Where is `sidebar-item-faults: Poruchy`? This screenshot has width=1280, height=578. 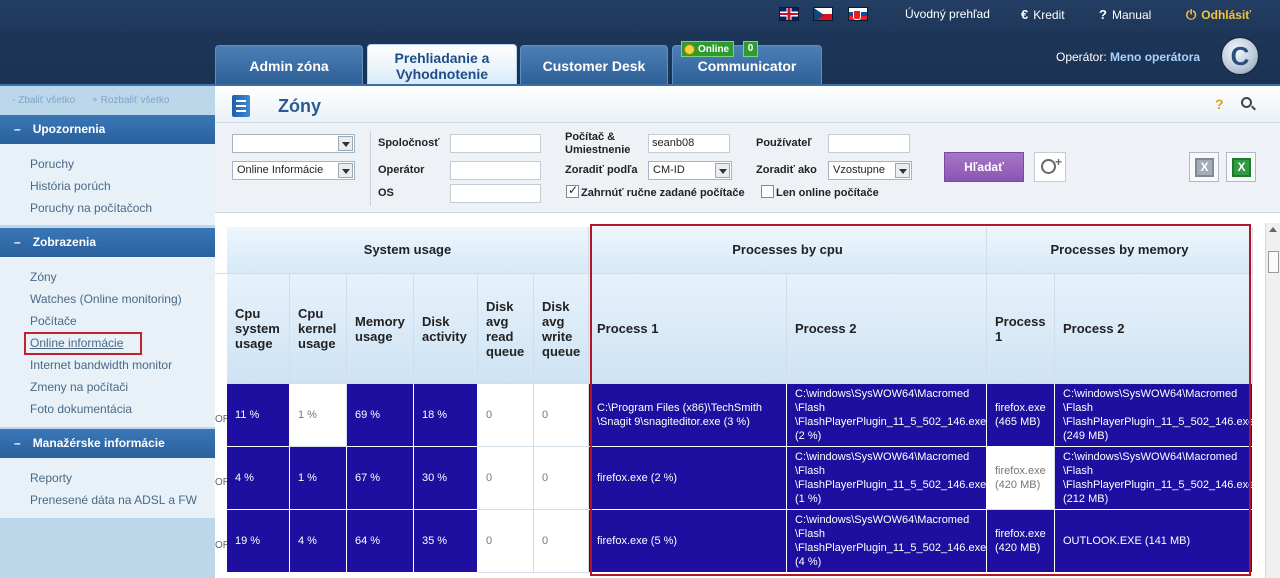
sidebar-item-faults: Poruchy is located at coordinates (52, 164).